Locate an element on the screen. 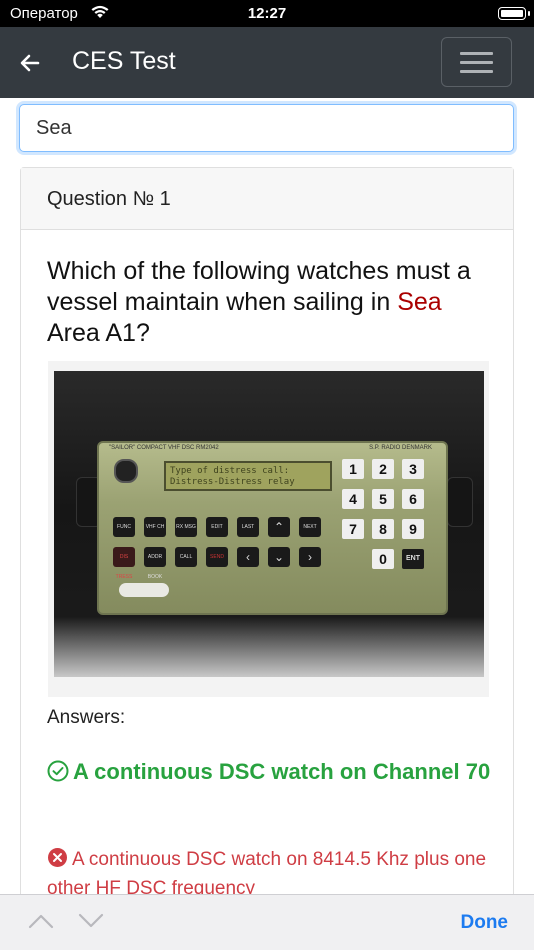 The width and height of the screenshot is (534, 950). answer-correct: A continuous DSC watch on Channel 70 is located at coordinates (269, 772).